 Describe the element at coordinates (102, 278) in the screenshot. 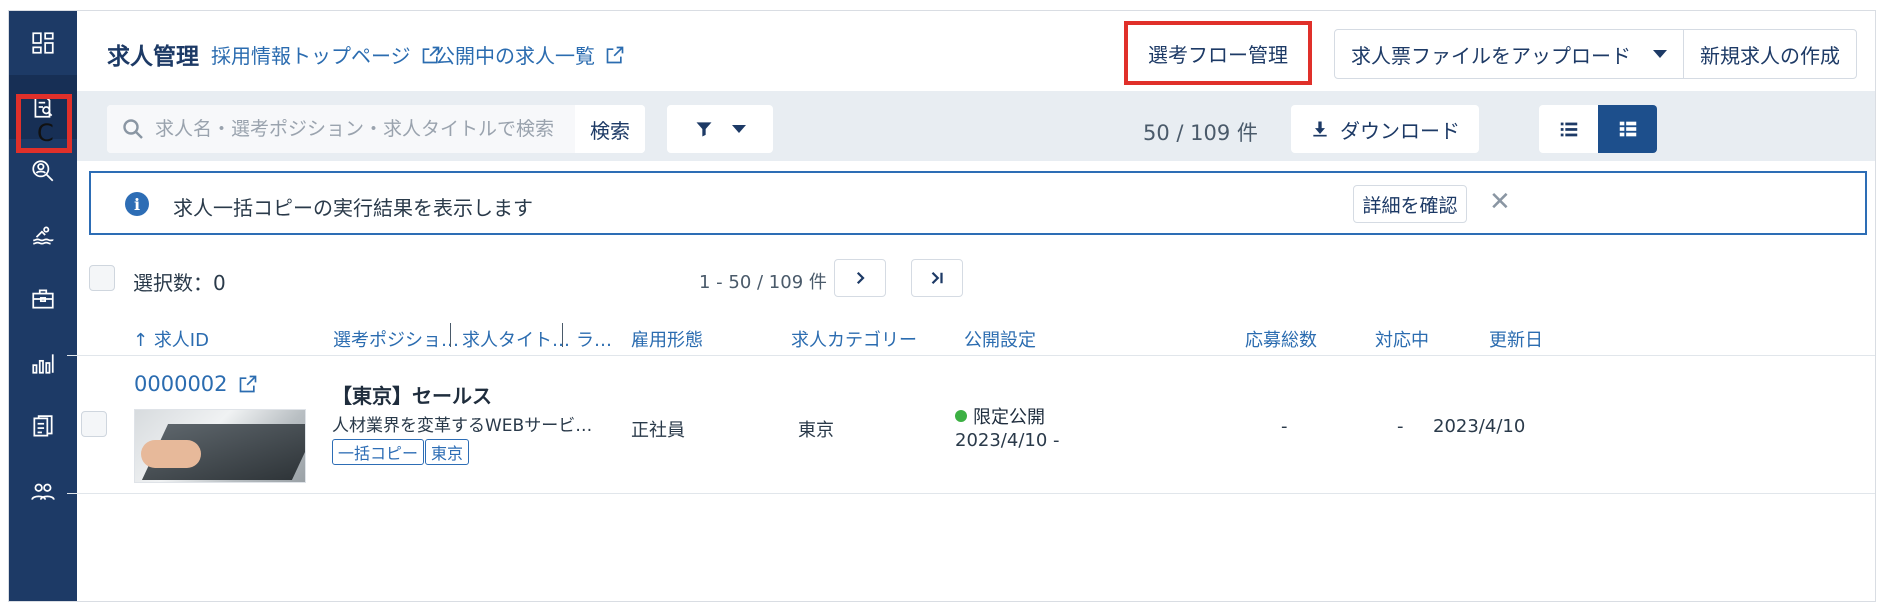

I see `select-all-checkbox` at that location.